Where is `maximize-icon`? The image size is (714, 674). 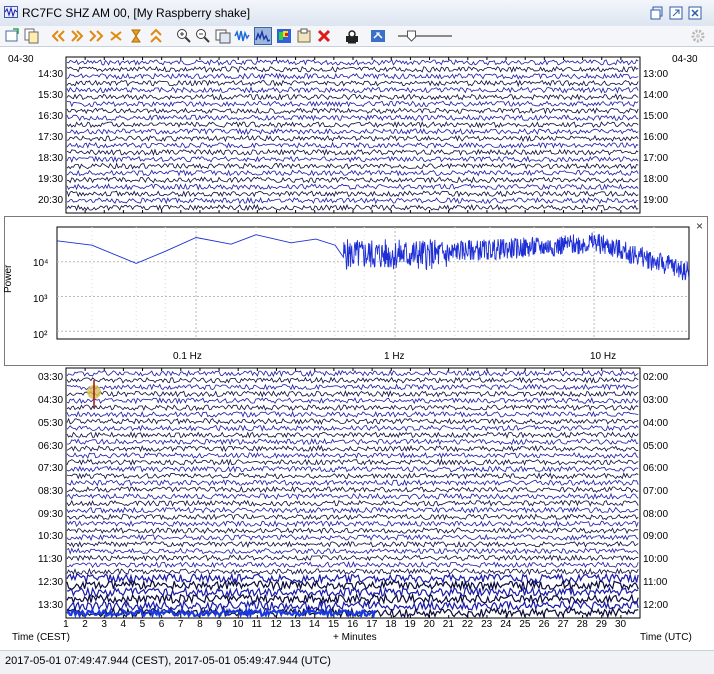
maximize-icon is located at coordinates (676, 13).